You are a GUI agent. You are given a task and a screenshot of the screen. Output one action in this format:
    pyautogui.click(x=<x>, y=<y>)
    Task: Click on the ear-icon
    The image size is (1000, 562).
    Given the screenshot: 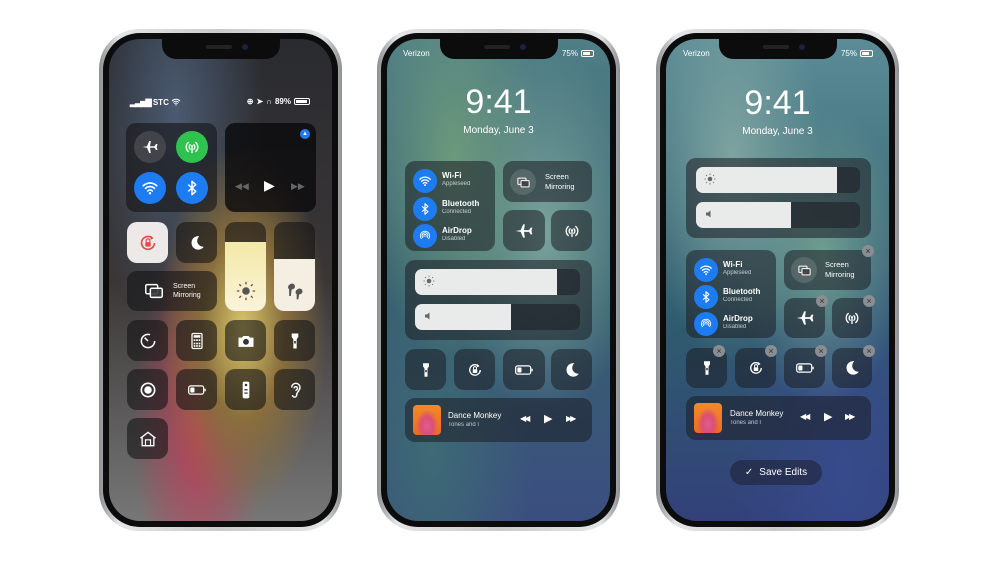 What is the action you would take?
    pyautogui.click(x=295, y=390)
    